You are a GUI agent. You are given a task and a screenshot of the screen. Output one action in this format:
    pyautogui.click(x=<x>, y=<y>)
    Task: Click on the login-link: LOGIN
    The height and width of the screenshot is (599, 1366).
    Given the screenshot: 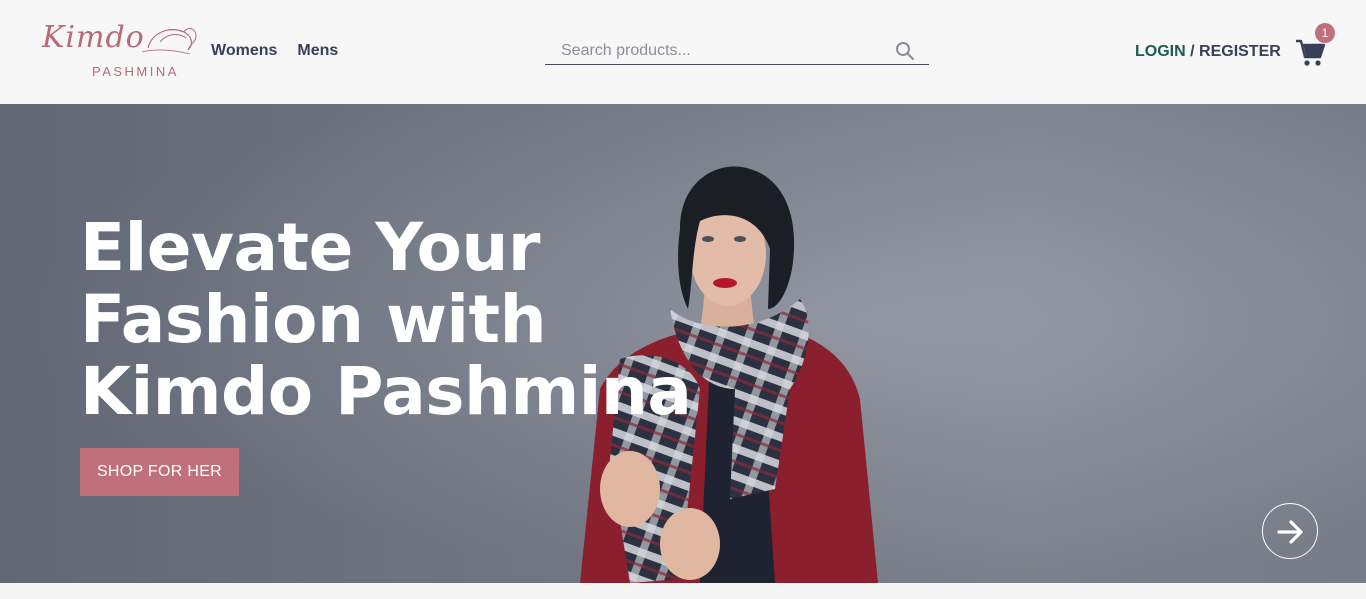 What is the action you would take?
    pyautogui.click(x=1160, y=51)
    